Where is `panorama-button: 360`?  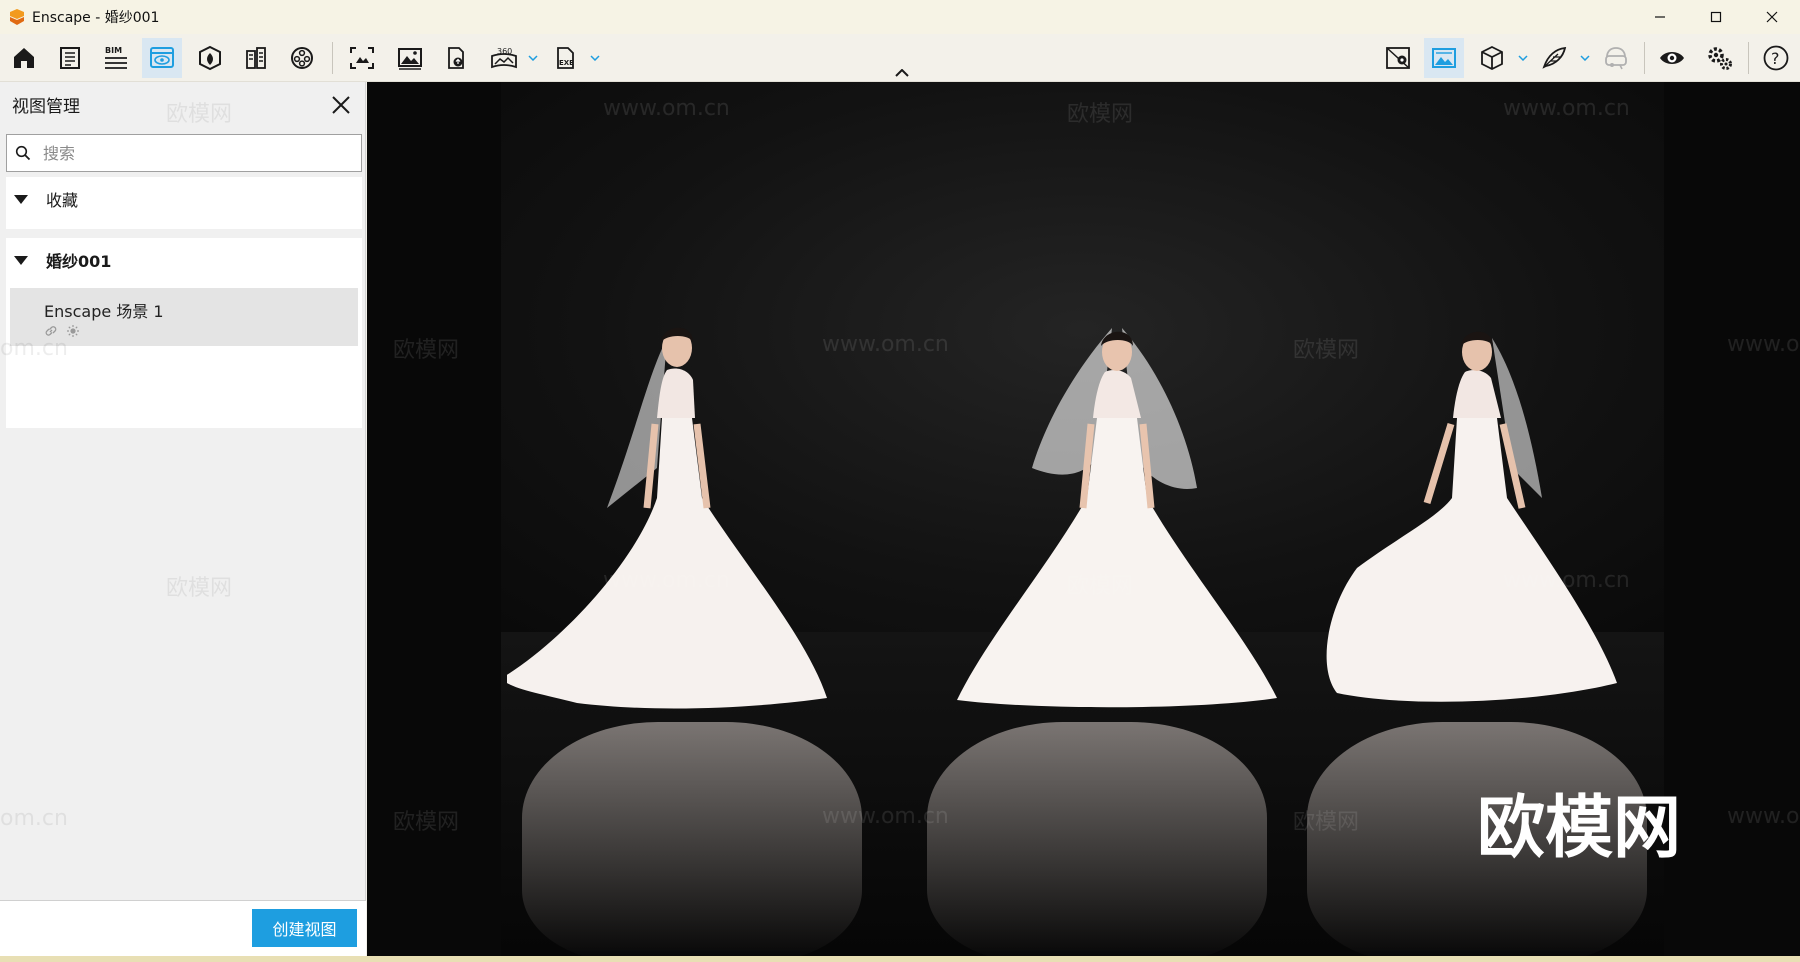
panorama-button: 360 is located at coordinates (504, 58).